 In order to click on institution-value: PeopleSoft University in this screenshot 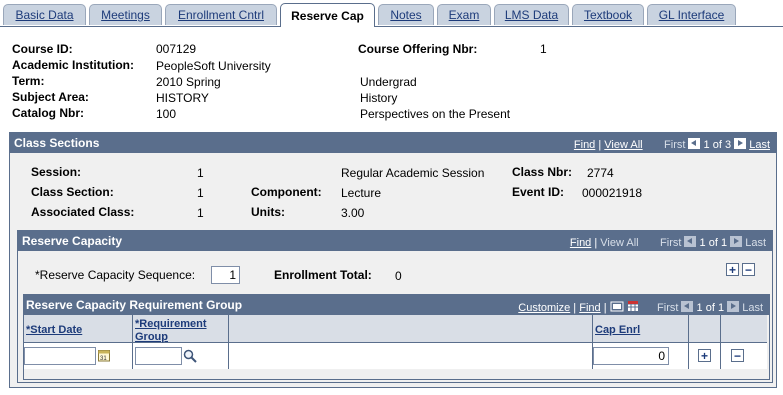, I will do `click(213, 66)`.